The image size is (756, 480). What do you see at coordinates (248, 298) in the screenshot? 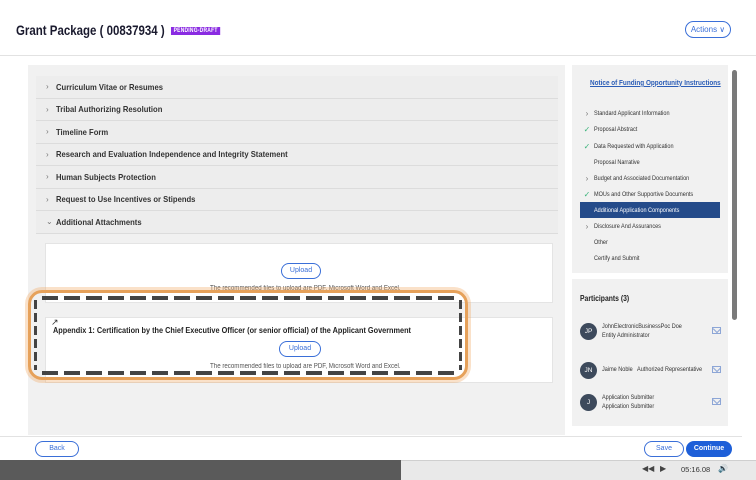
I see `dashed-border-top` at bounding box center [248, 298].